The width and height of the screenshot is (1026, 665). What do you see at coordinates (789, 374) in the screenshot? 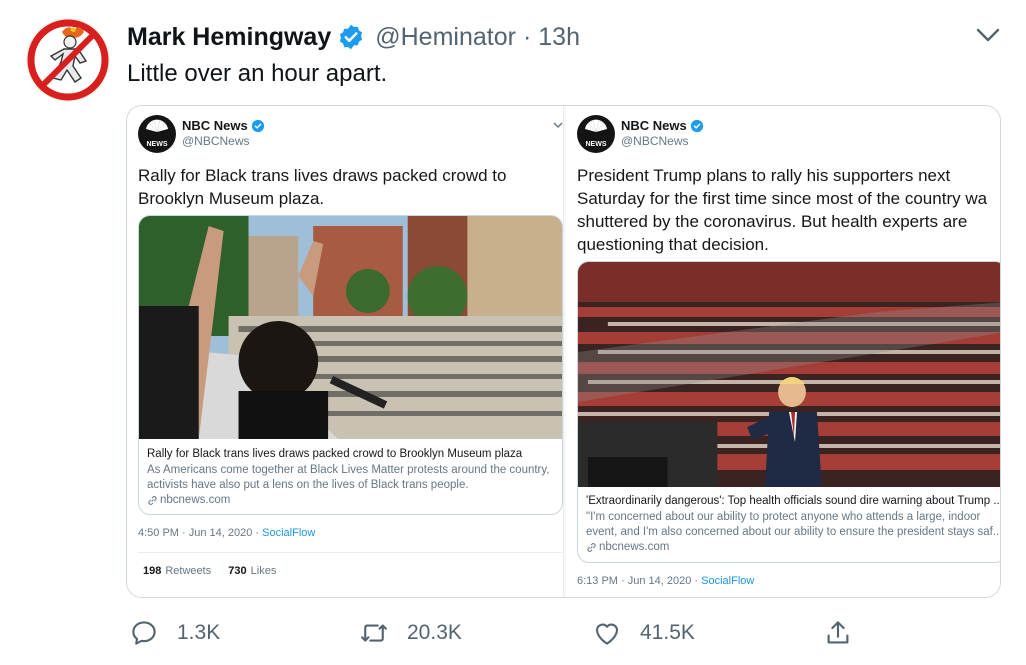
I see `campaign-rally-photo` at bounding box center [789, 374].